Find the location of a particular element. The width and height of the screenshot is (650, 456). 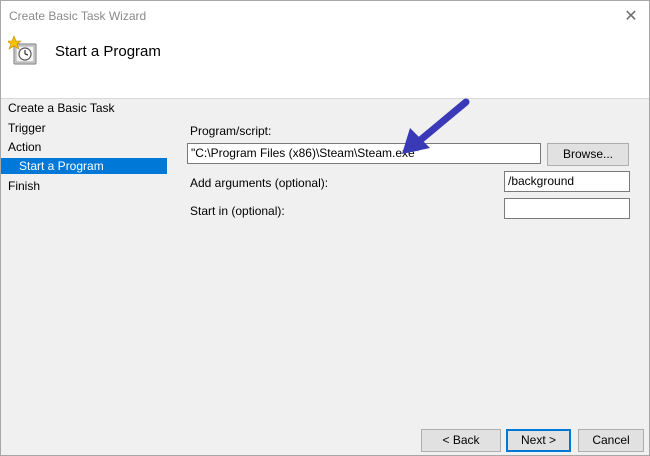

program-script-label: Program/script: is located at coordinates (231, 131).